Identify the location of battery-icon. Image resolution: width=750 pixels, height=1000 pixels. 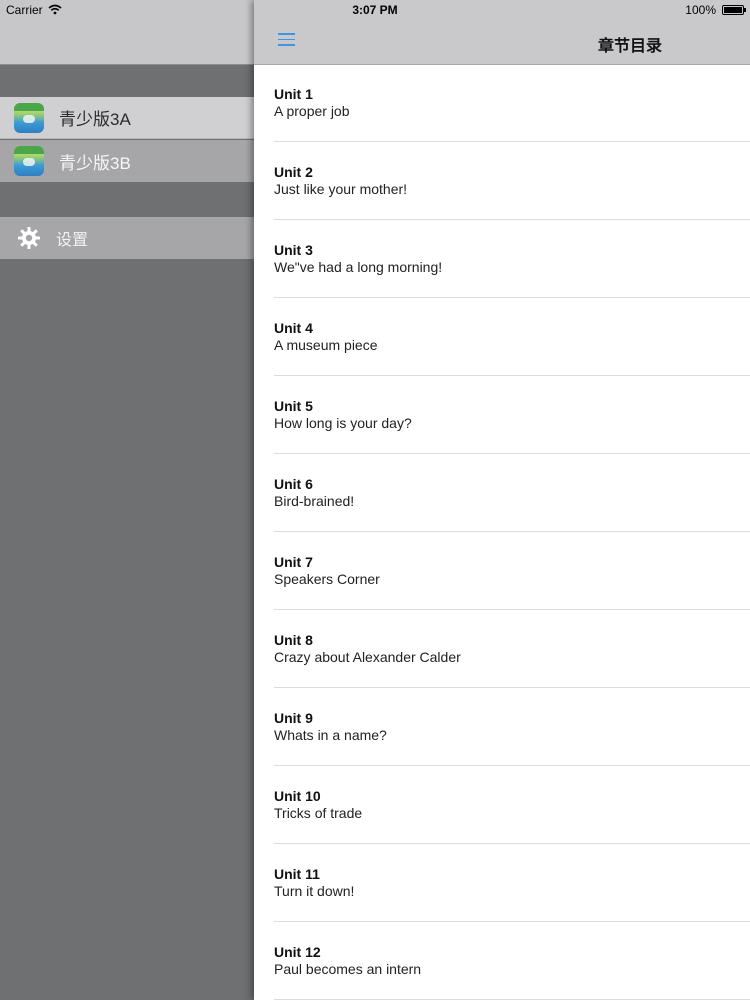
(734, 10).